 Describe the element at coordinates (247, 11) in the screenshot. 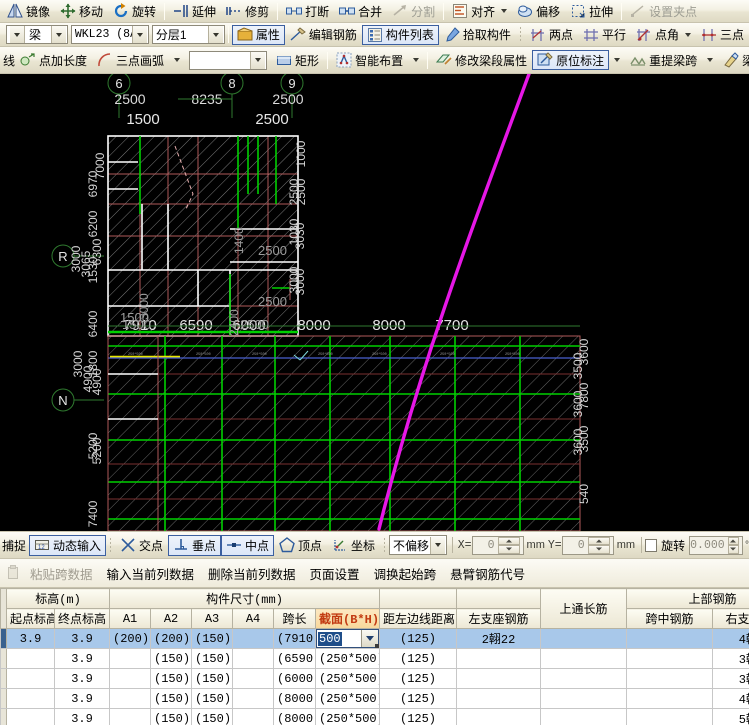

I see `tool-trim: 修剪` at that location.